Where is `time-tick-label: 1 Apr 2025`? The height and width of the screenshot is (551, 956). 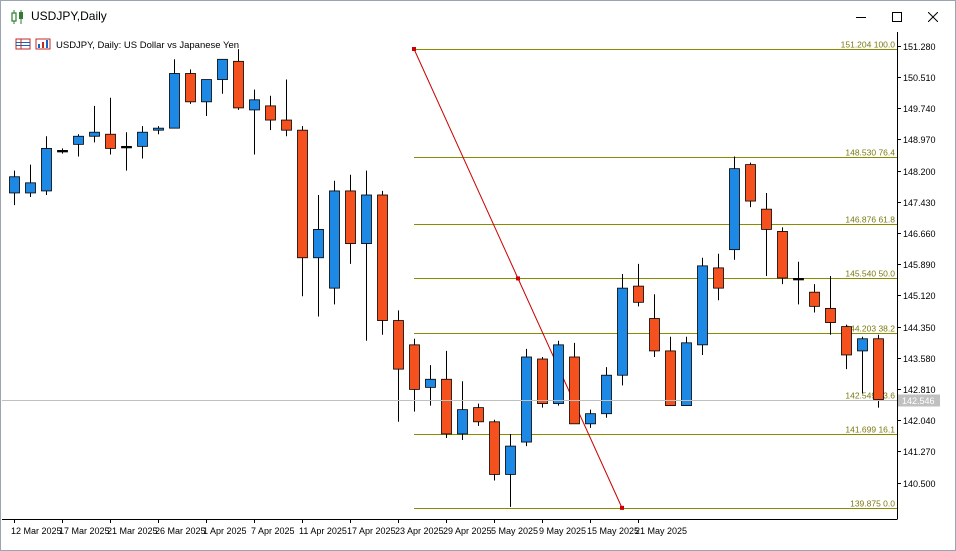
time-tick-label: 1 Apr 2025 is located at coordinates (225, 531).